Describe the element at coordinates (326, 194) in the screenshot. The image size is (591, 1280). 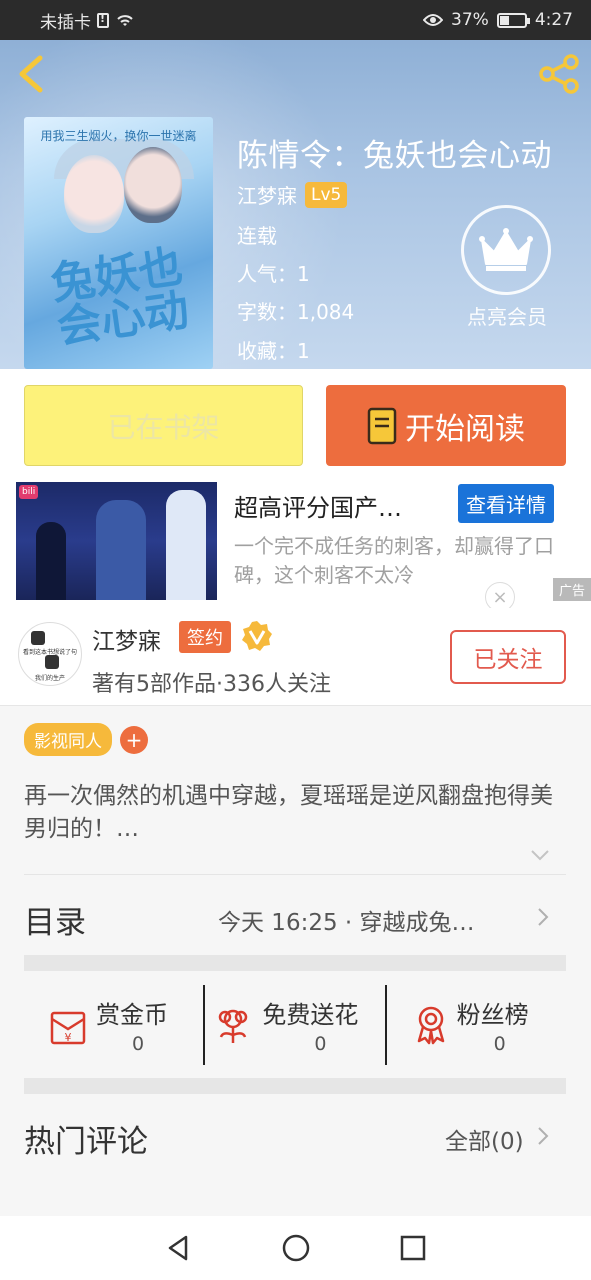
I see `level-badge: Lv5` at that location.